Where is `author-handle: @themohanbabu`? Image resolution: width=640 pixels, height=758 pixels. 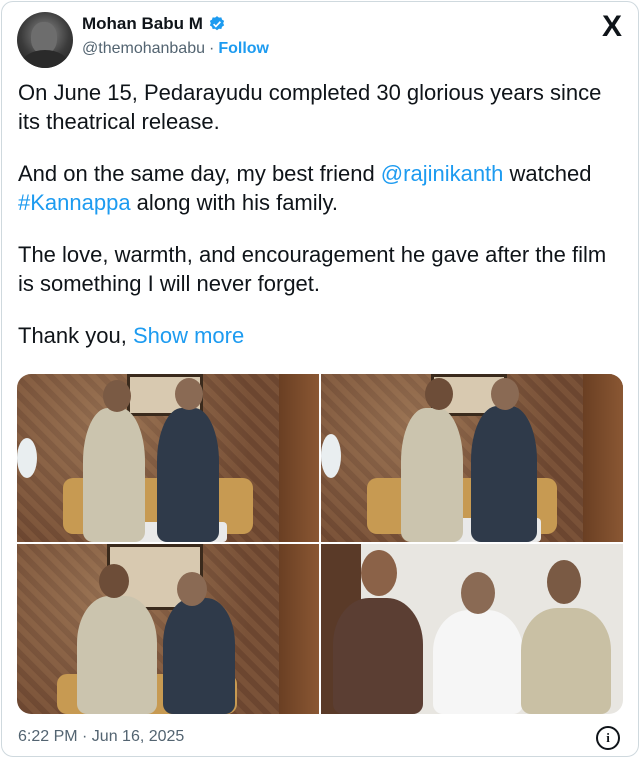 author-handle: @themohanbabu is located at coordinates (143, 49).